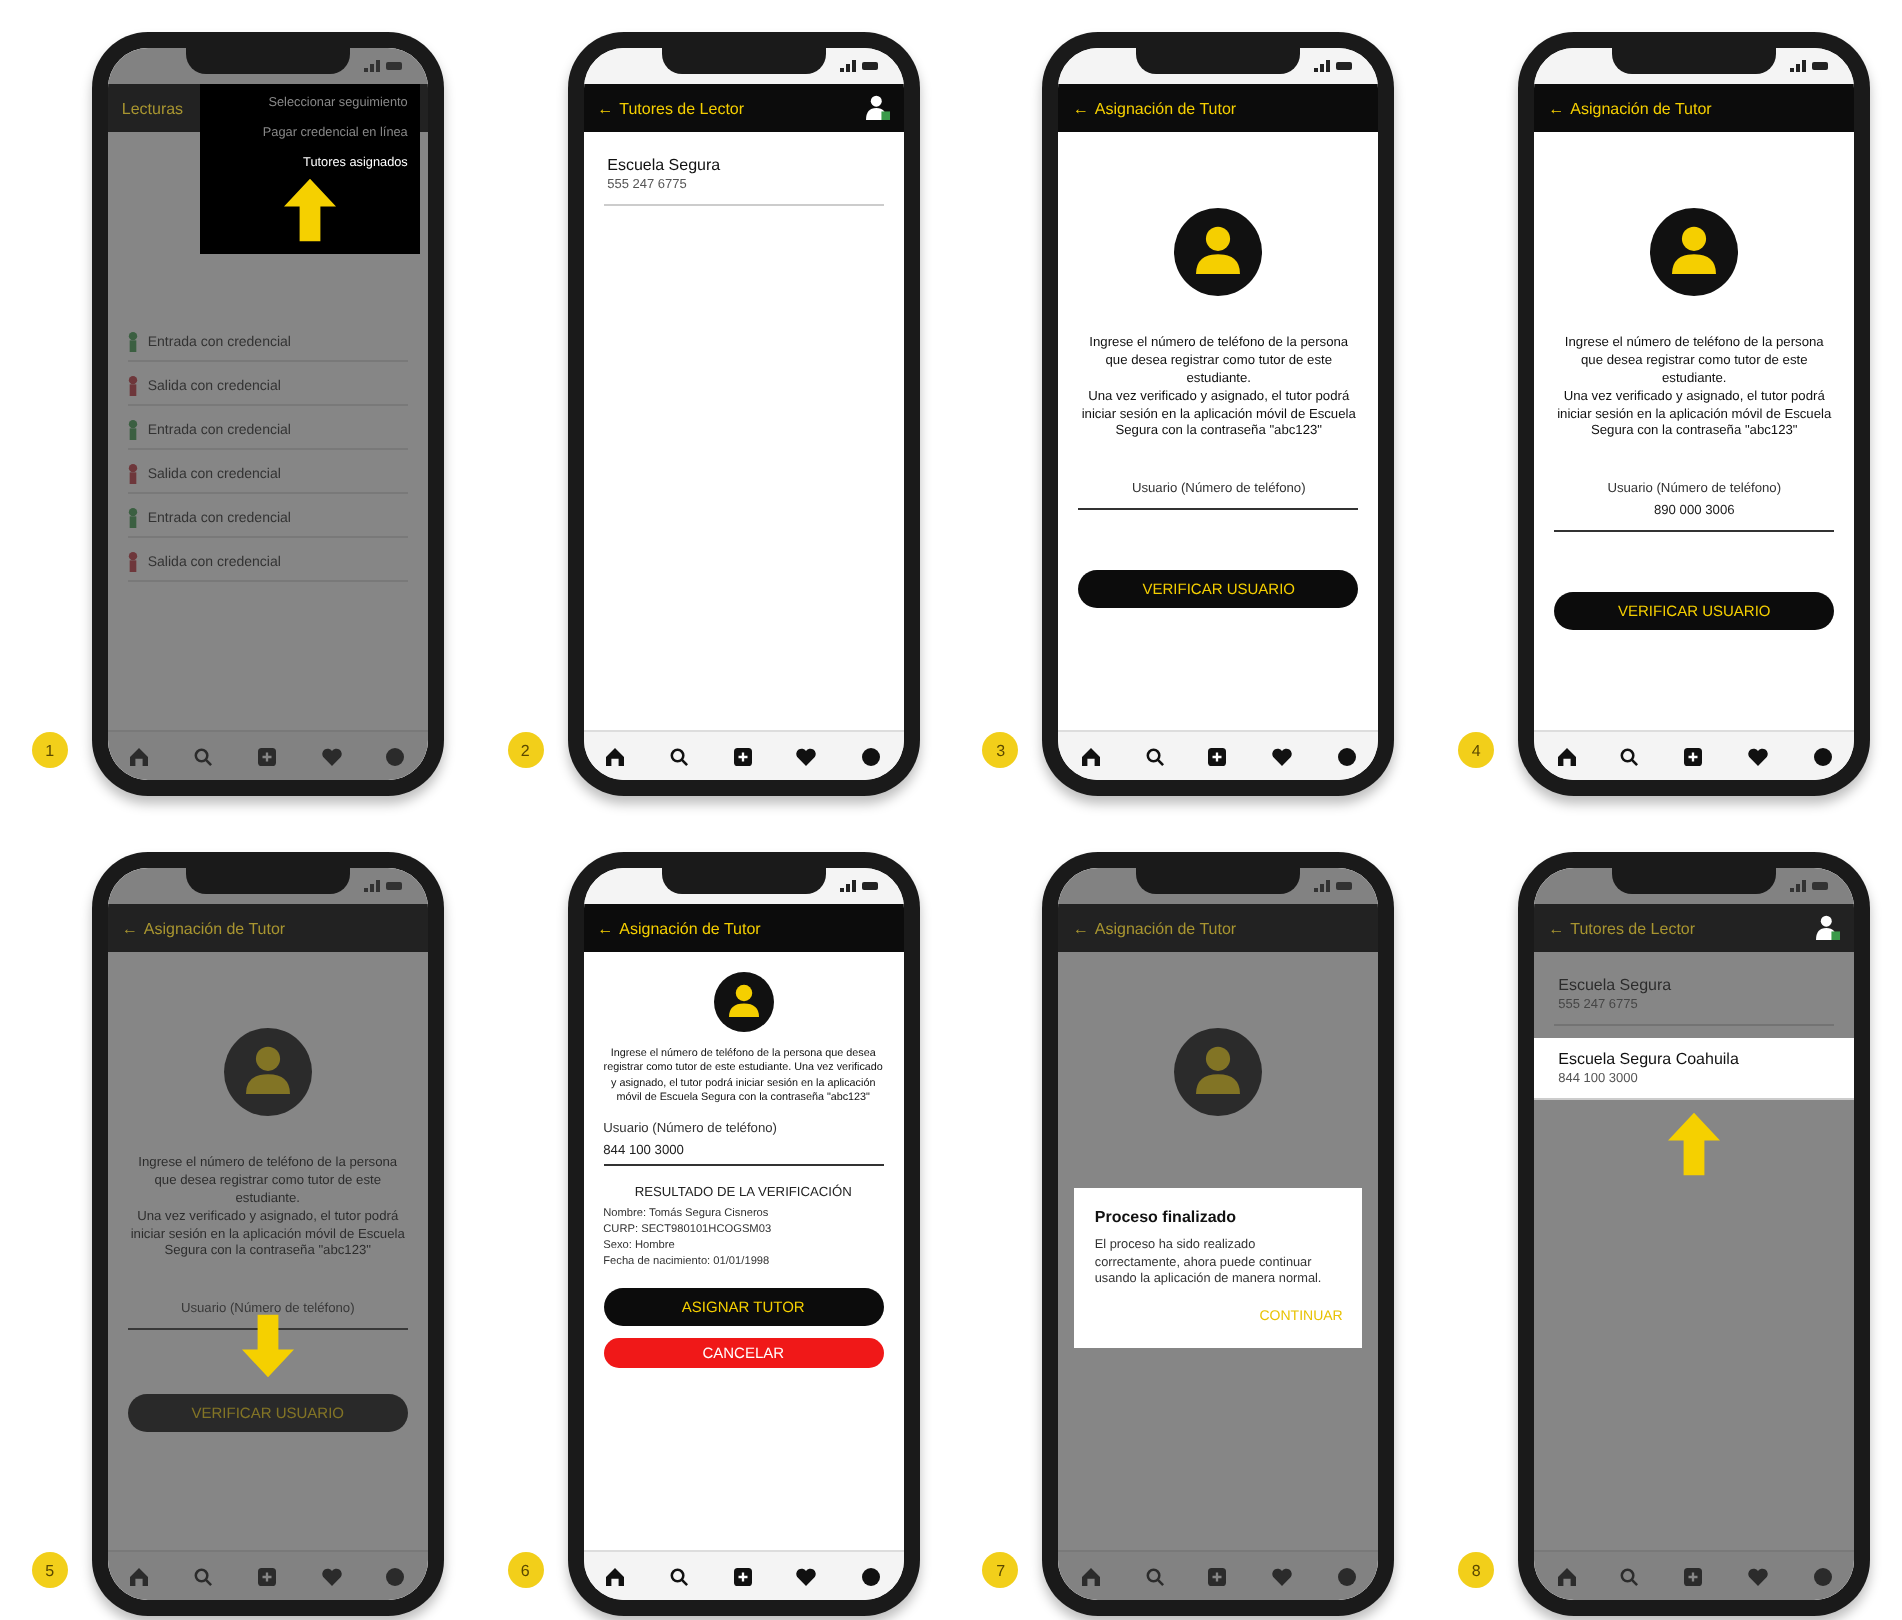 The height and width of the screenshot is (1620, 1902). What do you see at coordinates (49, 750) in the screenshot?
I see `step-number: 1` at bounding box center [49, 750].